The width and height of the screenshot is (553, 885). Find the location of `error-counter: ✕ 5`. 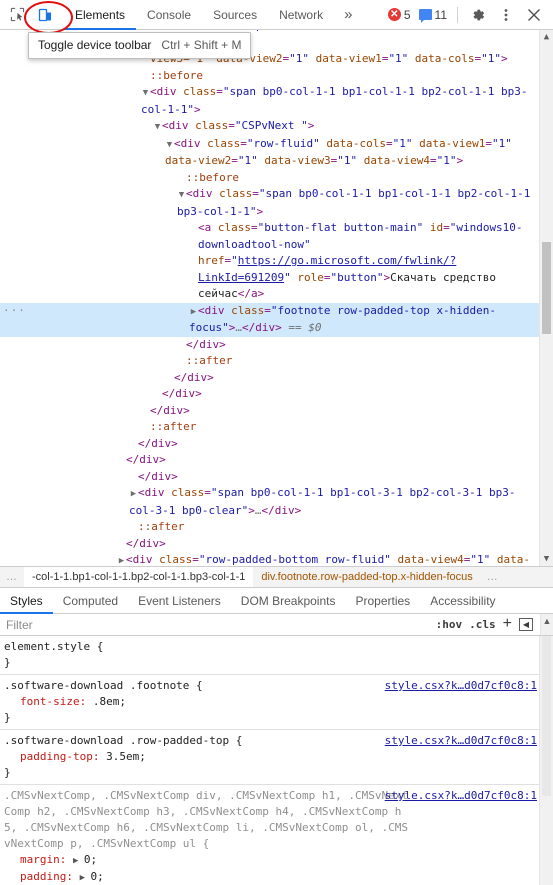

error-counter: ✕ 5 is located at coordinates (399, 15).